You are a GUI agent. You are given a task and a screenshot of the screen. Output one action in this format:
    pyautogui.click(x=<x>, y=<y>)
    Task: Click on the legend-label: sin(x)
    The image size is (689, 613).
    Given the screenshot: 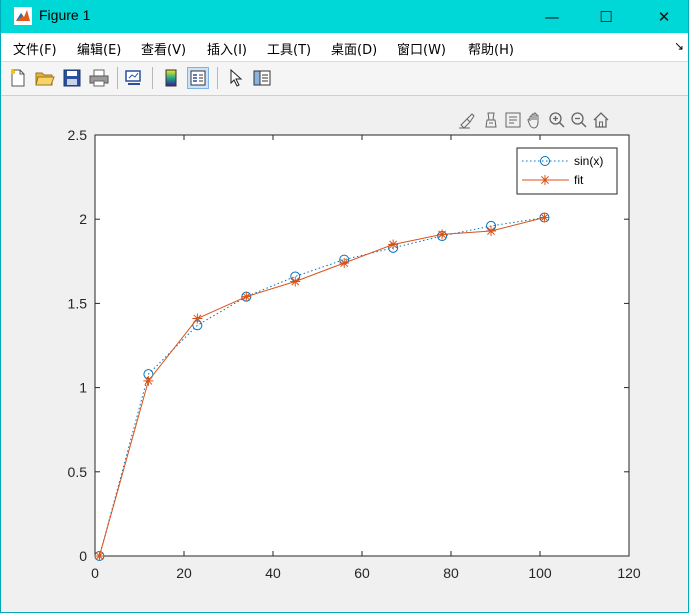 What is the action you would take?
    pyautogui.click(x=588, y=161)
    